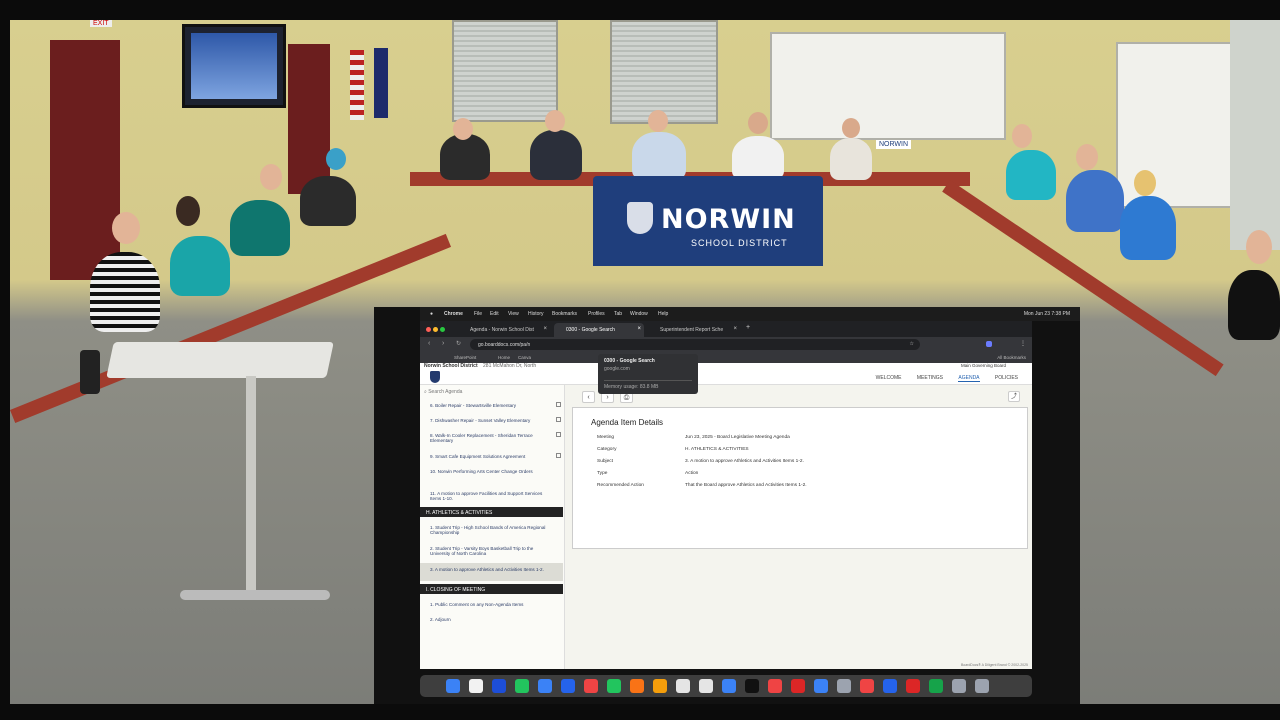 Image resolution: width=1280 pixels, height=720 pixels. What do you see at coordinates (494, 314) in the screenshot?
I see `menu-edit: Edit` at bounding box center [494, 314].